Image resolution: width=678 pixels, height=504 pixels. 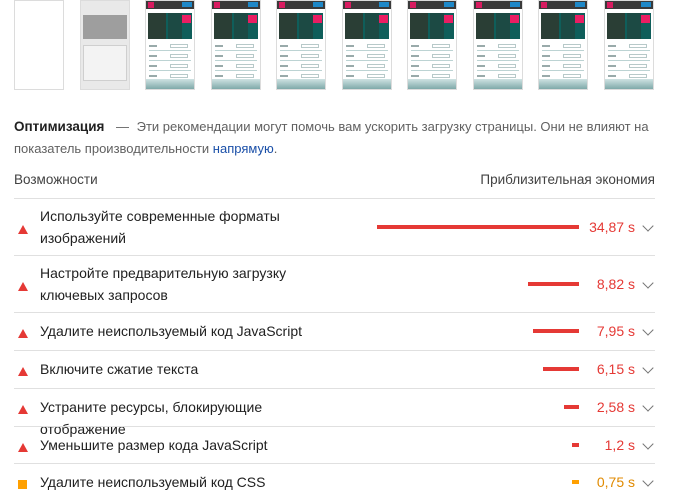 I want to click on audit-row: Включите сжатие текста 6,15 s, so click(x=334, y=369).